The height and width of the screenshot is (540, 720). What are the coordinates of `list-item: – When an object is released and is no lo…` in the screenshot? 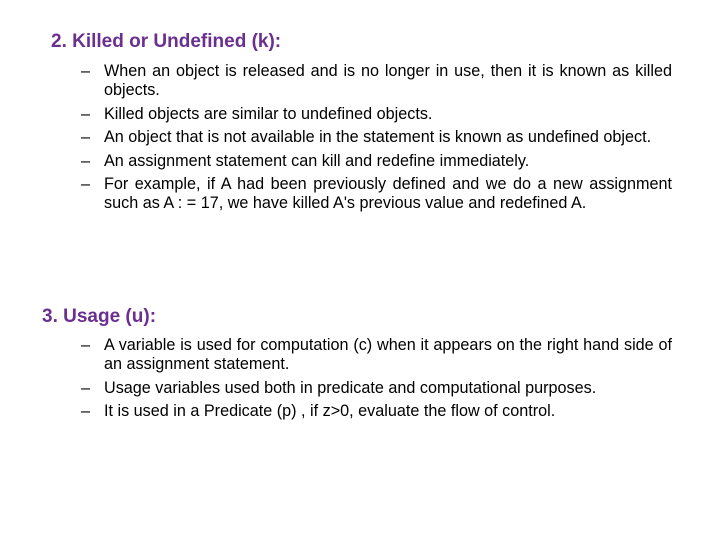 It's located at (376, 81).